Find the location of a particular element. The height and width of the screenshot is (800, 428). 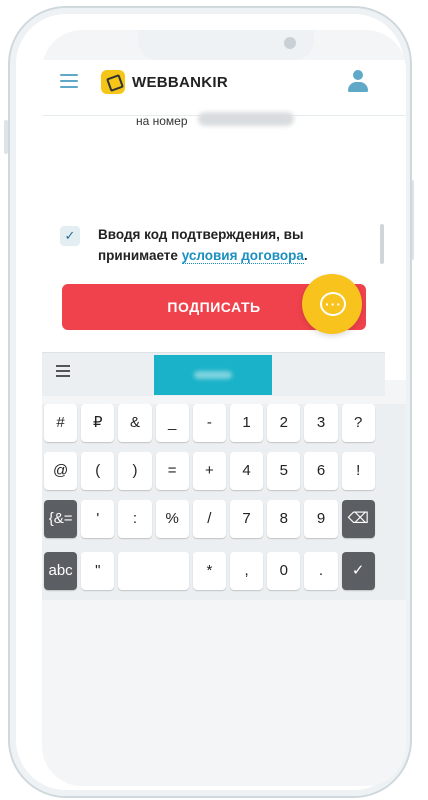

keyboard-key: * is located at coordinates (209, 571).